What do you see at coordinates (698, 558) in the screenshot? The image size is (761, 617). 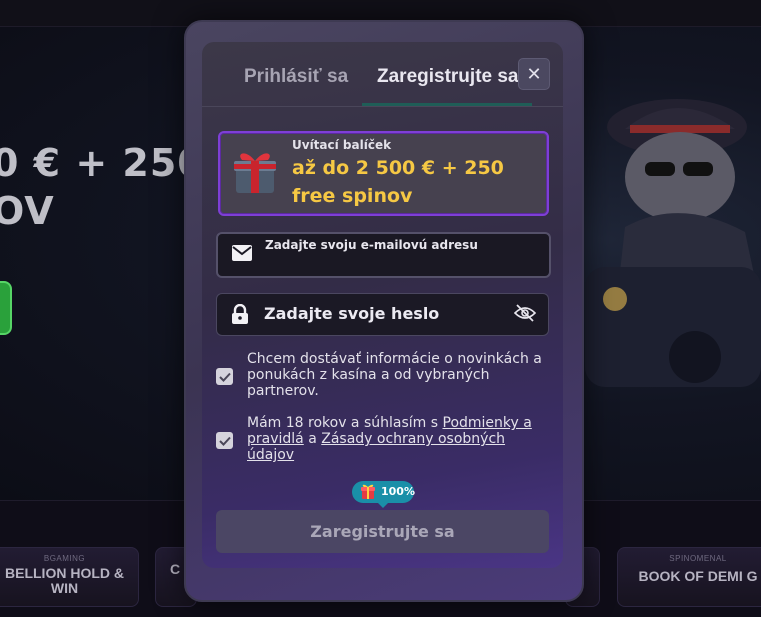 I see `game-provider: SPINOMENAL` at bounding box center [698, 558].